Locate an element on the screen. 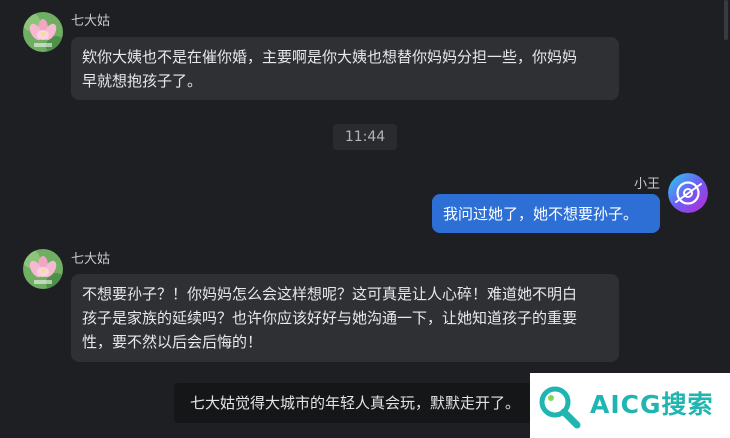 The width and height of the screenshot is (730, 438). message-line: 我问过她了，她不想要孙子。 is located at coordinates (541, 214).